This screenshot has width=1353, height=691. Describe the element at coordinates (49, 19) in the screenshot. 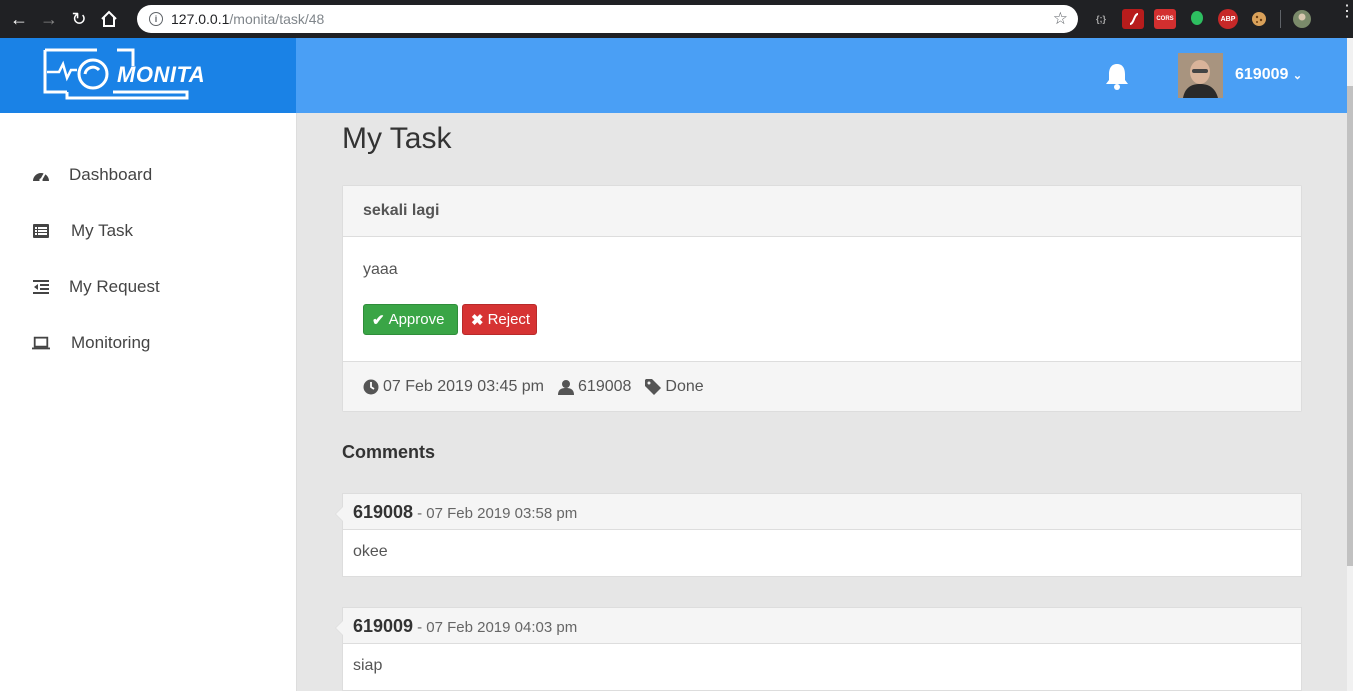

I see `forward-icon: →` at that location.